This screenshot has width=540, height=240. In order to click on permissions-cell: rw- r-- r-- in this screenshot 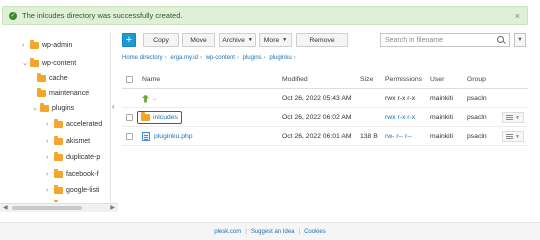, I will do `click(398, 136)`.